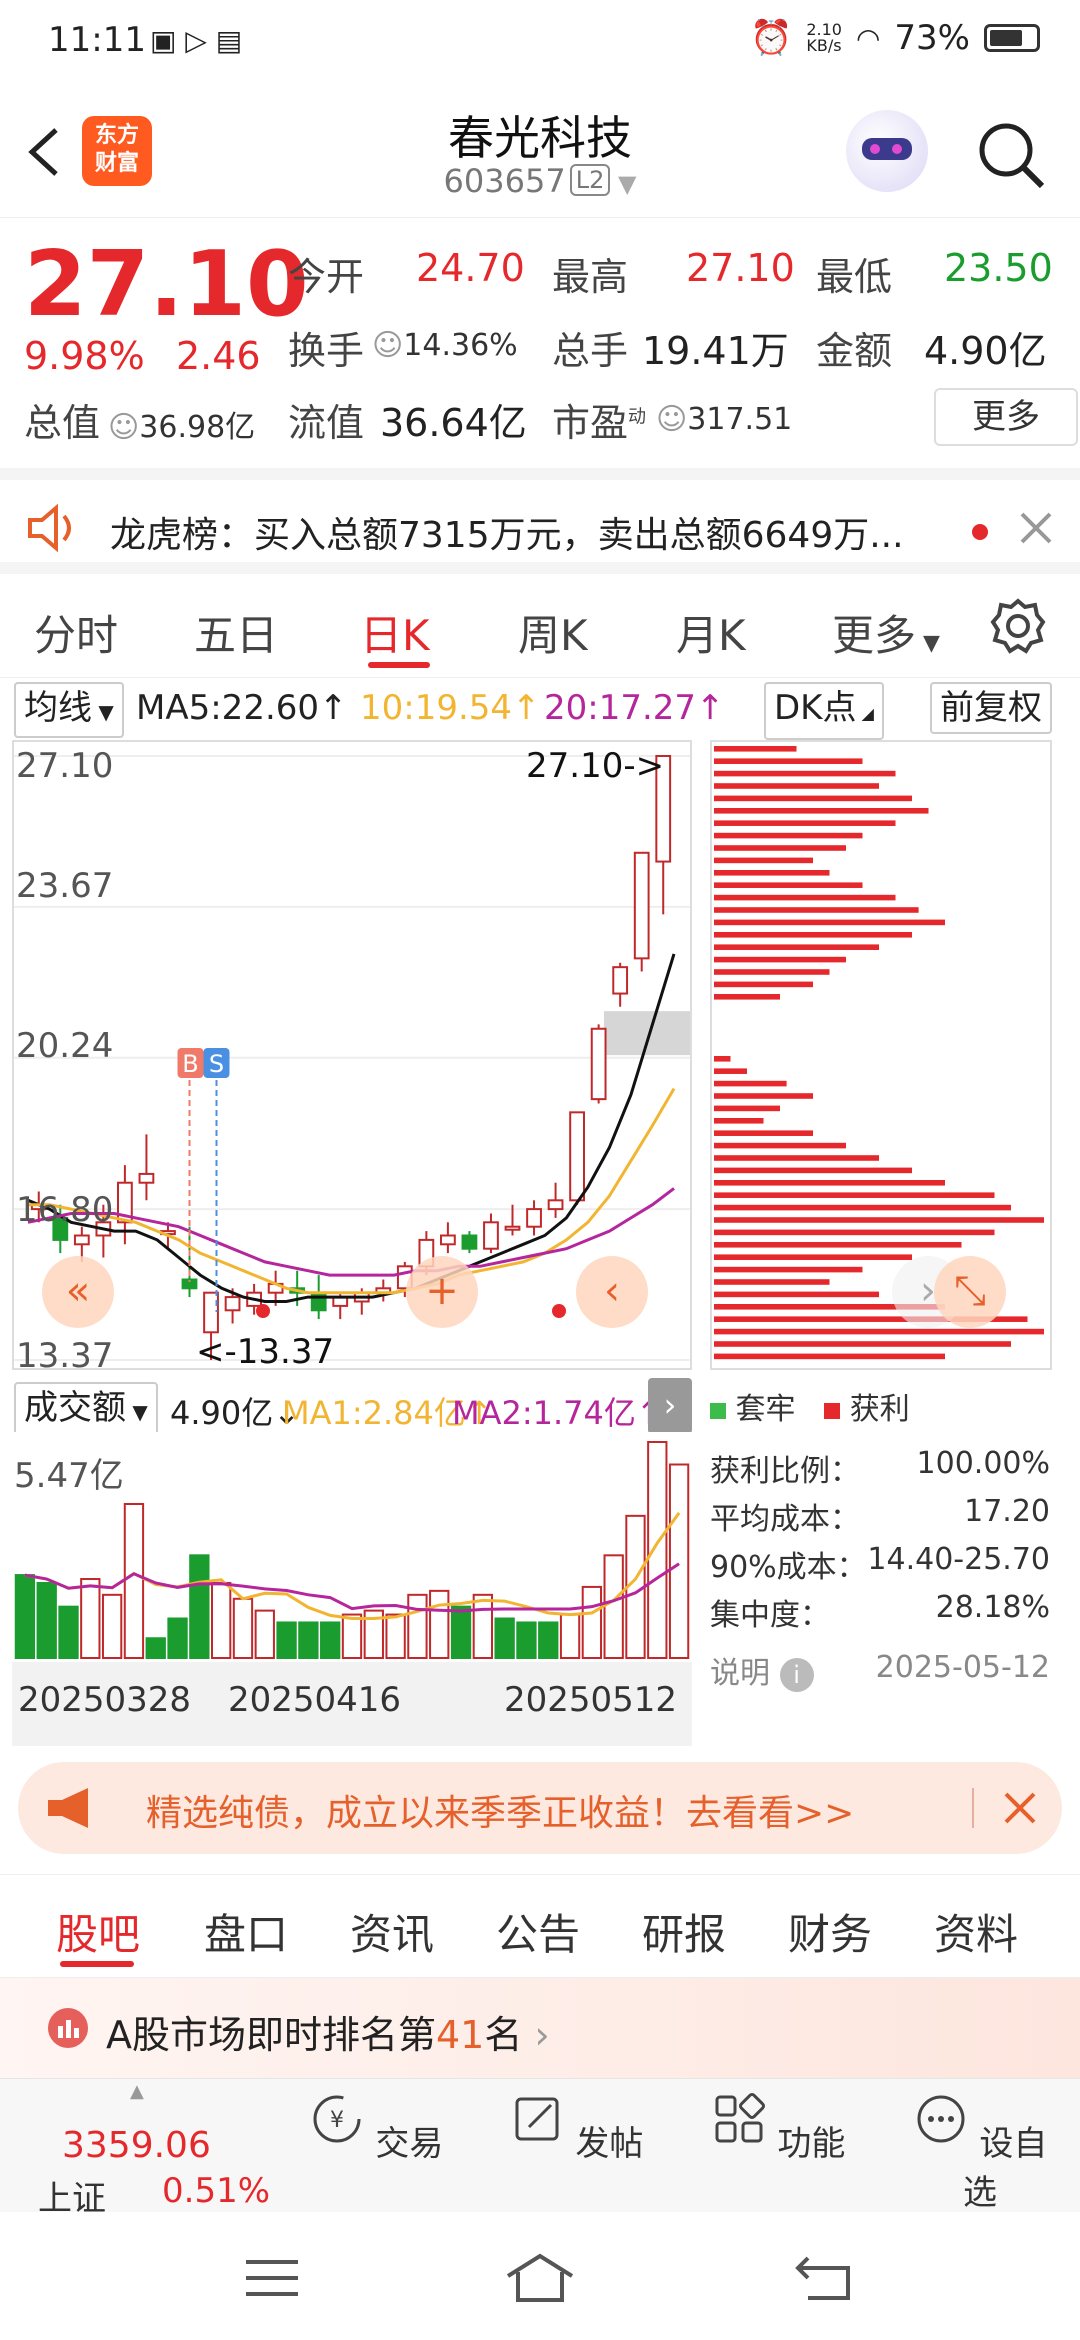 The image size is (1080, 2340). Describe the element at coordinates (1006, 417) in the screenshot. I see `more-button: 更多` at that location.